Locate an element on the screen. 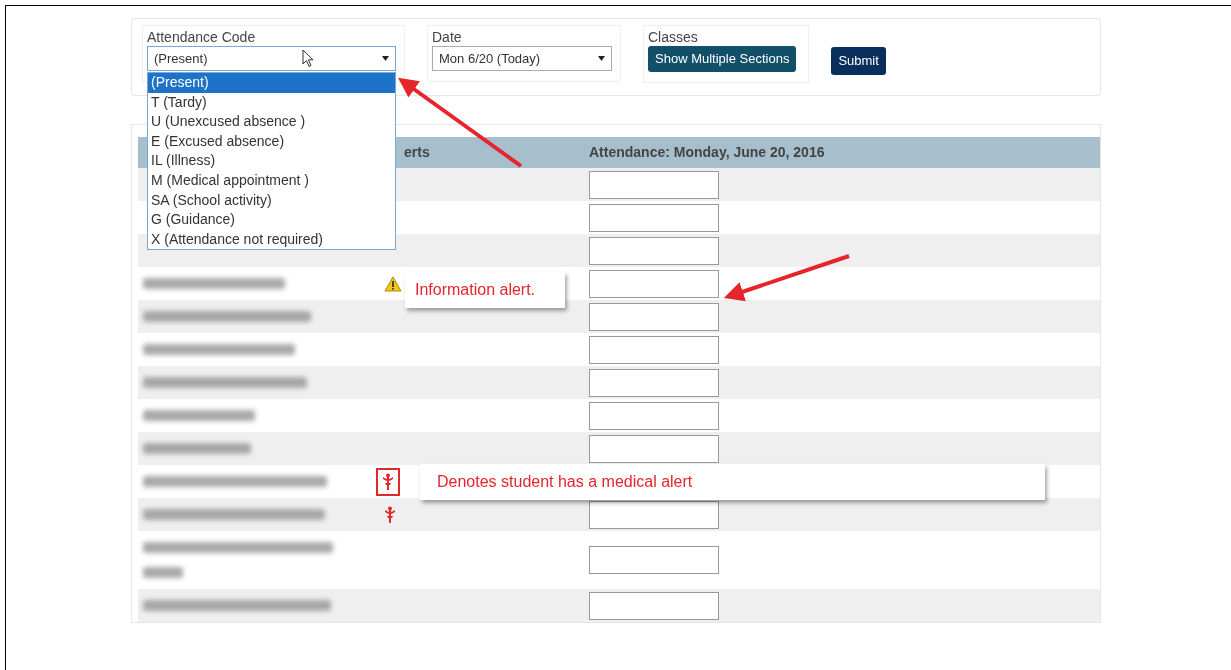  dropdown-option: G (Guidance) is located at coordinates (271, 220).